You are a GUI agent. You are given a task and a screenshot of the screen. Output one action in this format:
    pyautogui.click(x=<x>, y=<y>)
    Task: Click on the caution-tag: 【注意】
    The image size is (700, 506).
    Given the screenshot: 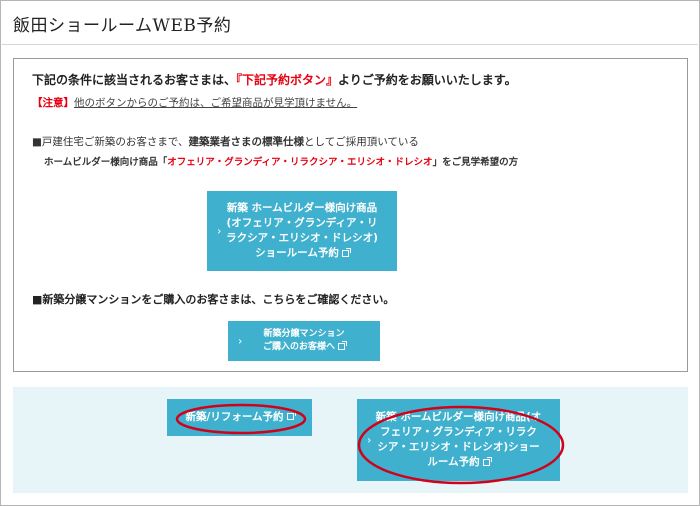 What is the action you would take?
    pyautogui.click(x=53, y=103)
    